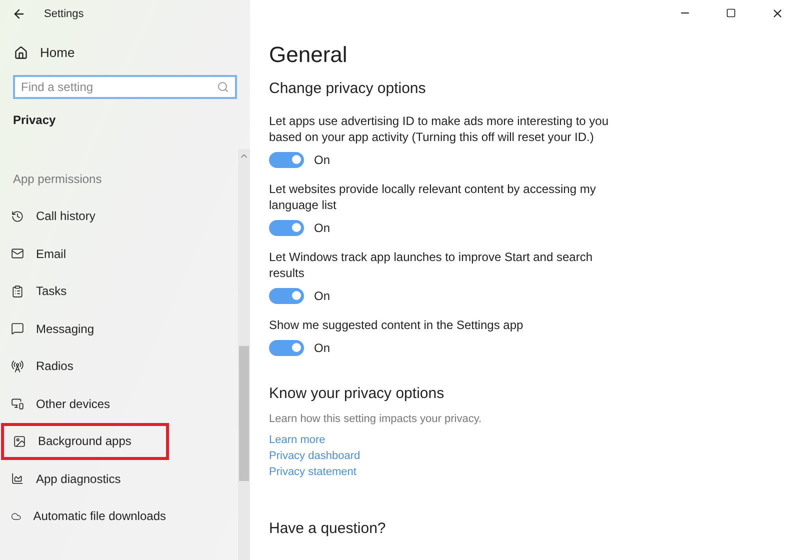 Image resolution: width=800 pixels, height=560 pixels. Describe the element at coordinates (731, 13) in the screenshot. I see `maximize-icon` at that location.